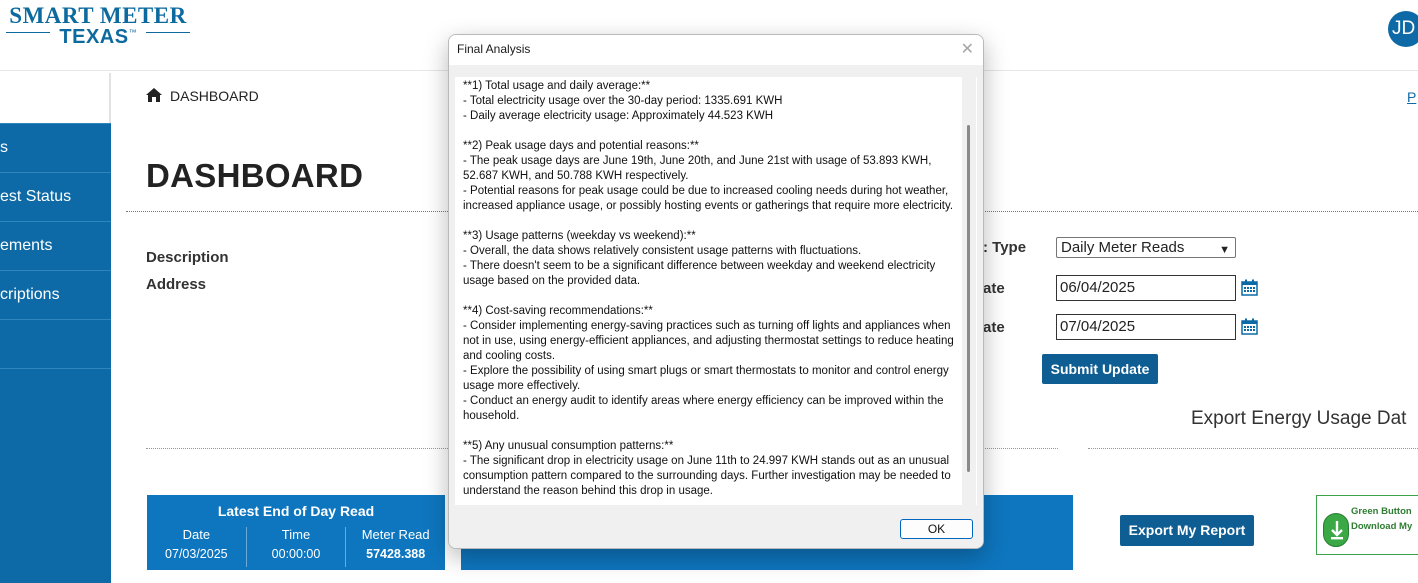  I want to click on chevron-down-icon: ▼, so click(1224, 250).